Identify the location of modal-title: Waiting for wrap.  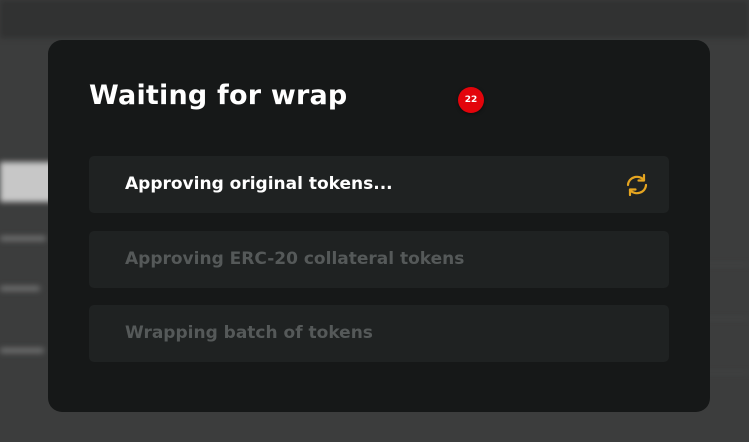
(218, 95).